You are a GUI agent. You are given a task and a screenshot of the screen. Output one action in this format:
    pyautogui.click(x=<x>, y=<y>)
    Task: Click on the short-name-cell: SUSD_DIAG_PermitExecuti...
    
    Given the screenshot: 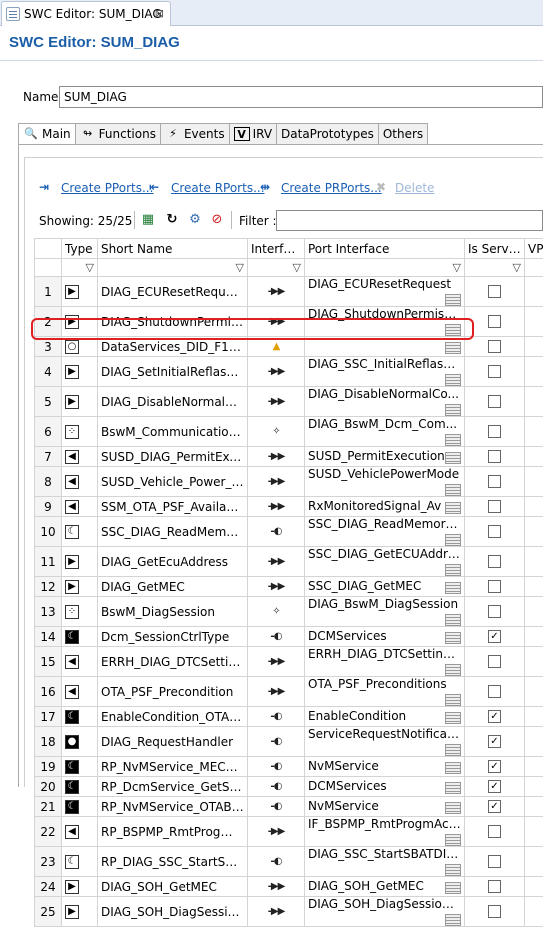 What is the action you would take?
    pyautogui.click(x=173, y=457)
    